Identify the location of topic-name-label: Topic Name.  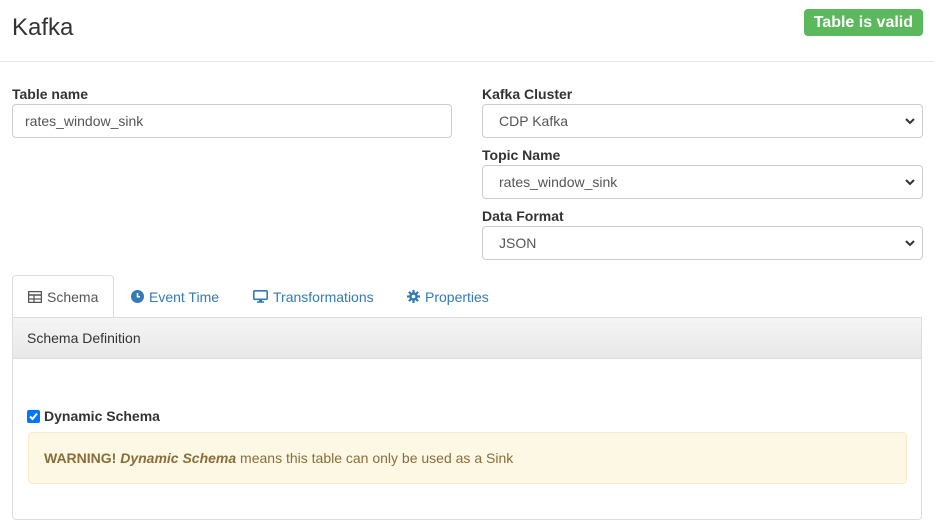
(521, 155).